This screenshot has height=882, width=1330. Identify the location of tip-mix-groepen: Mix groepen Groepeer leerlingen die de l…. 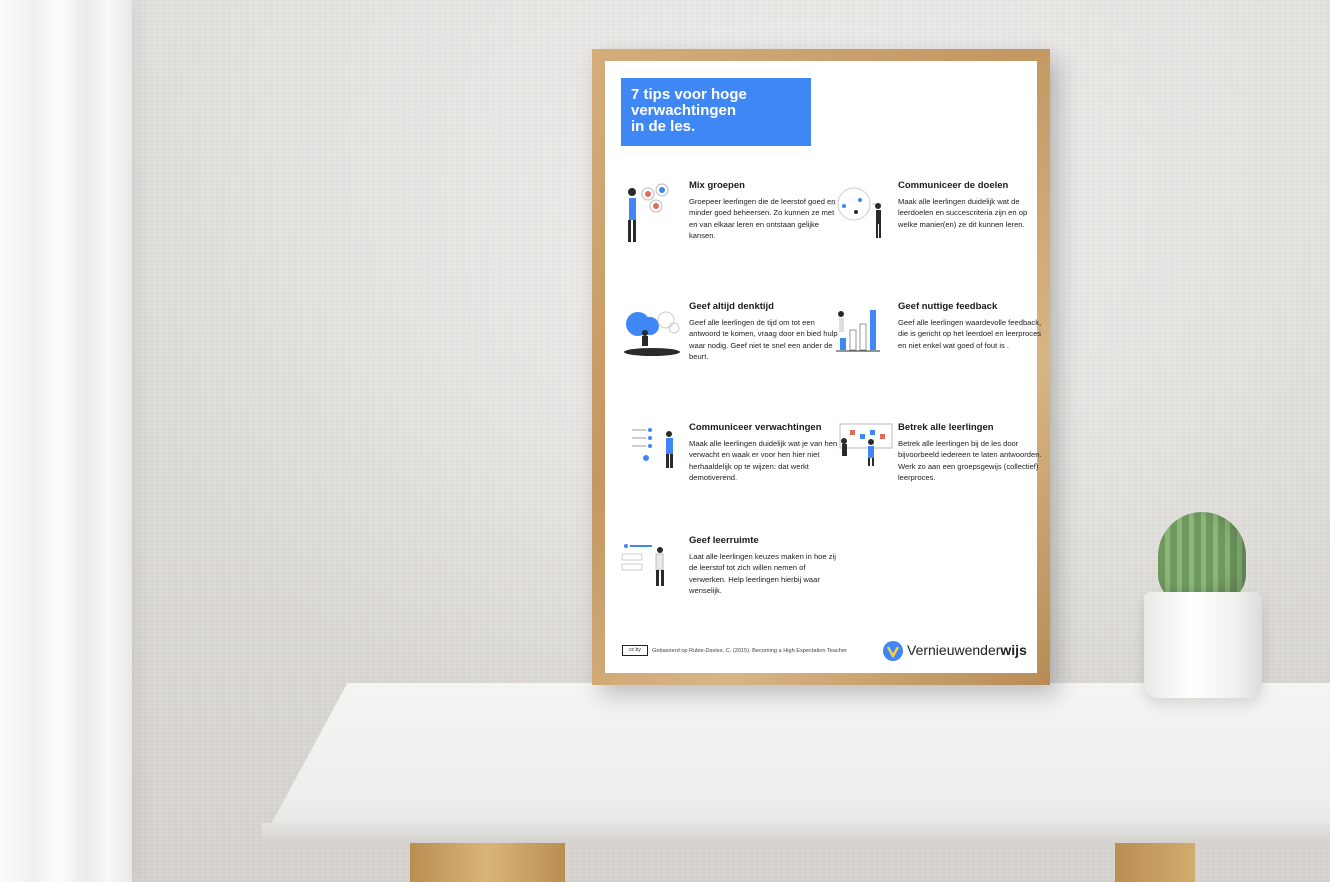
(764, 211).